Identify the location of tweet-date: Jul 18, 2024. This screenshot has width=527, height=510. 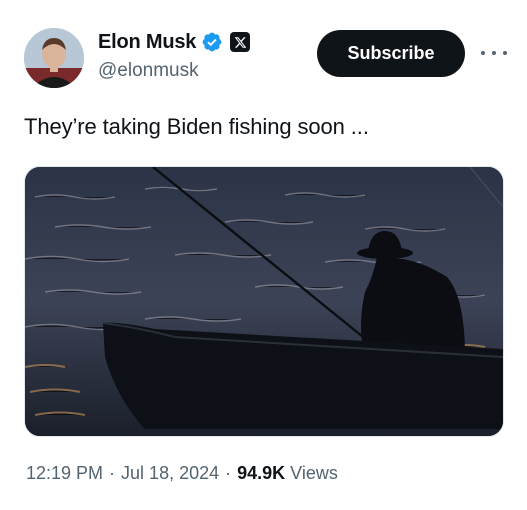
(170, 473).